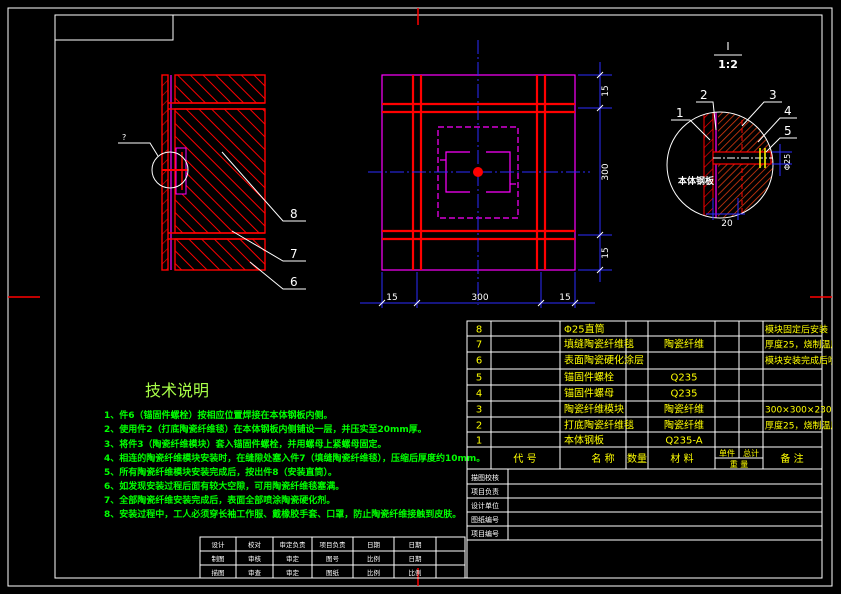 This screenshot has height=594, width=841. I want to click on bom-header-weight: 重 量, so click(739, 464).